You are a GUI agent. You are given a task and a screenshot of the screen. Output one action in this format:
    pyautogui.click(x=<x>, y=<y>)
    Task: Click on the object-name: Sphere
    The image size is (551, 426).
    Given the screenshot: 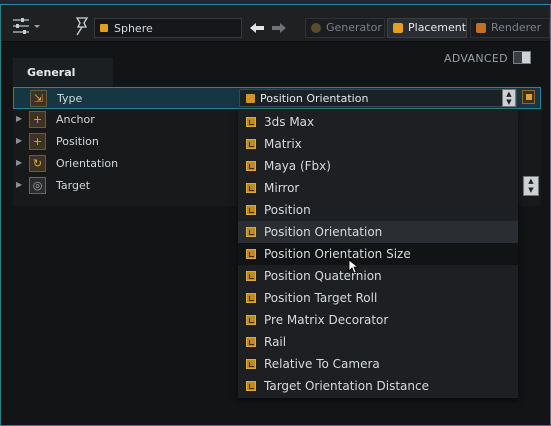 What is the action you would take?
    pyautogui.click(x=133, y=28)
    